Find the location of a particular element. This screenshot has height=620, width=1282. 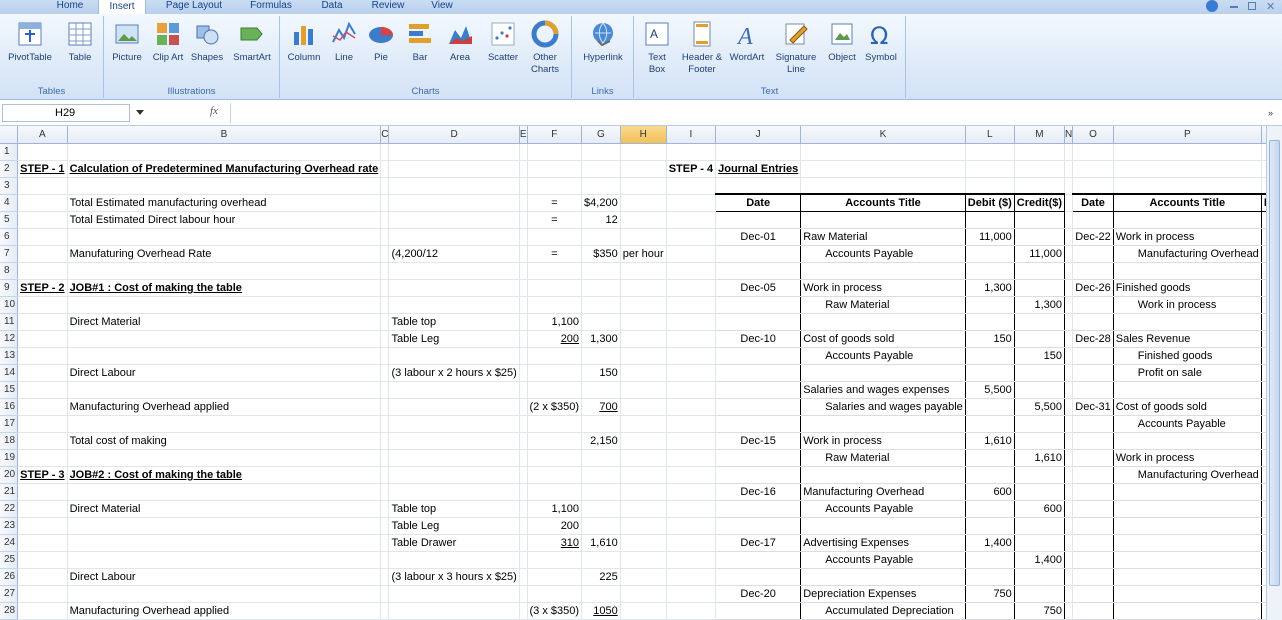

row-header: 8 is located at coordinates (9, 271).